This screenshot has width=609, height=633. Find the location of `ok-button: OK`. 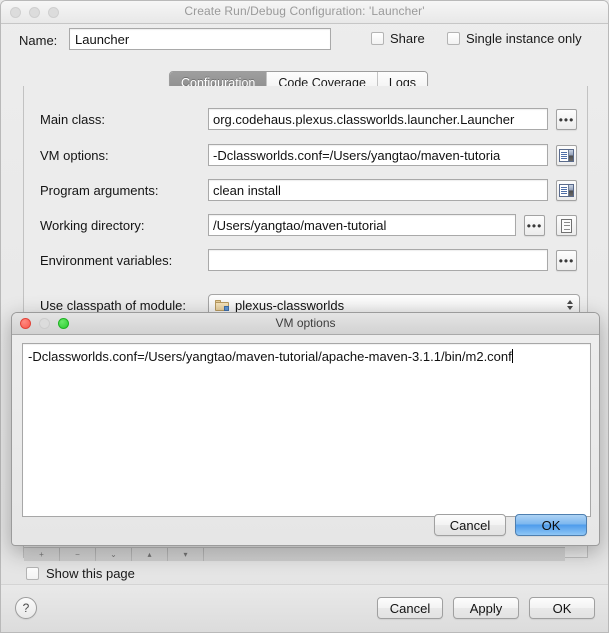

ok-button: OK is located at coordinates (562, 608).